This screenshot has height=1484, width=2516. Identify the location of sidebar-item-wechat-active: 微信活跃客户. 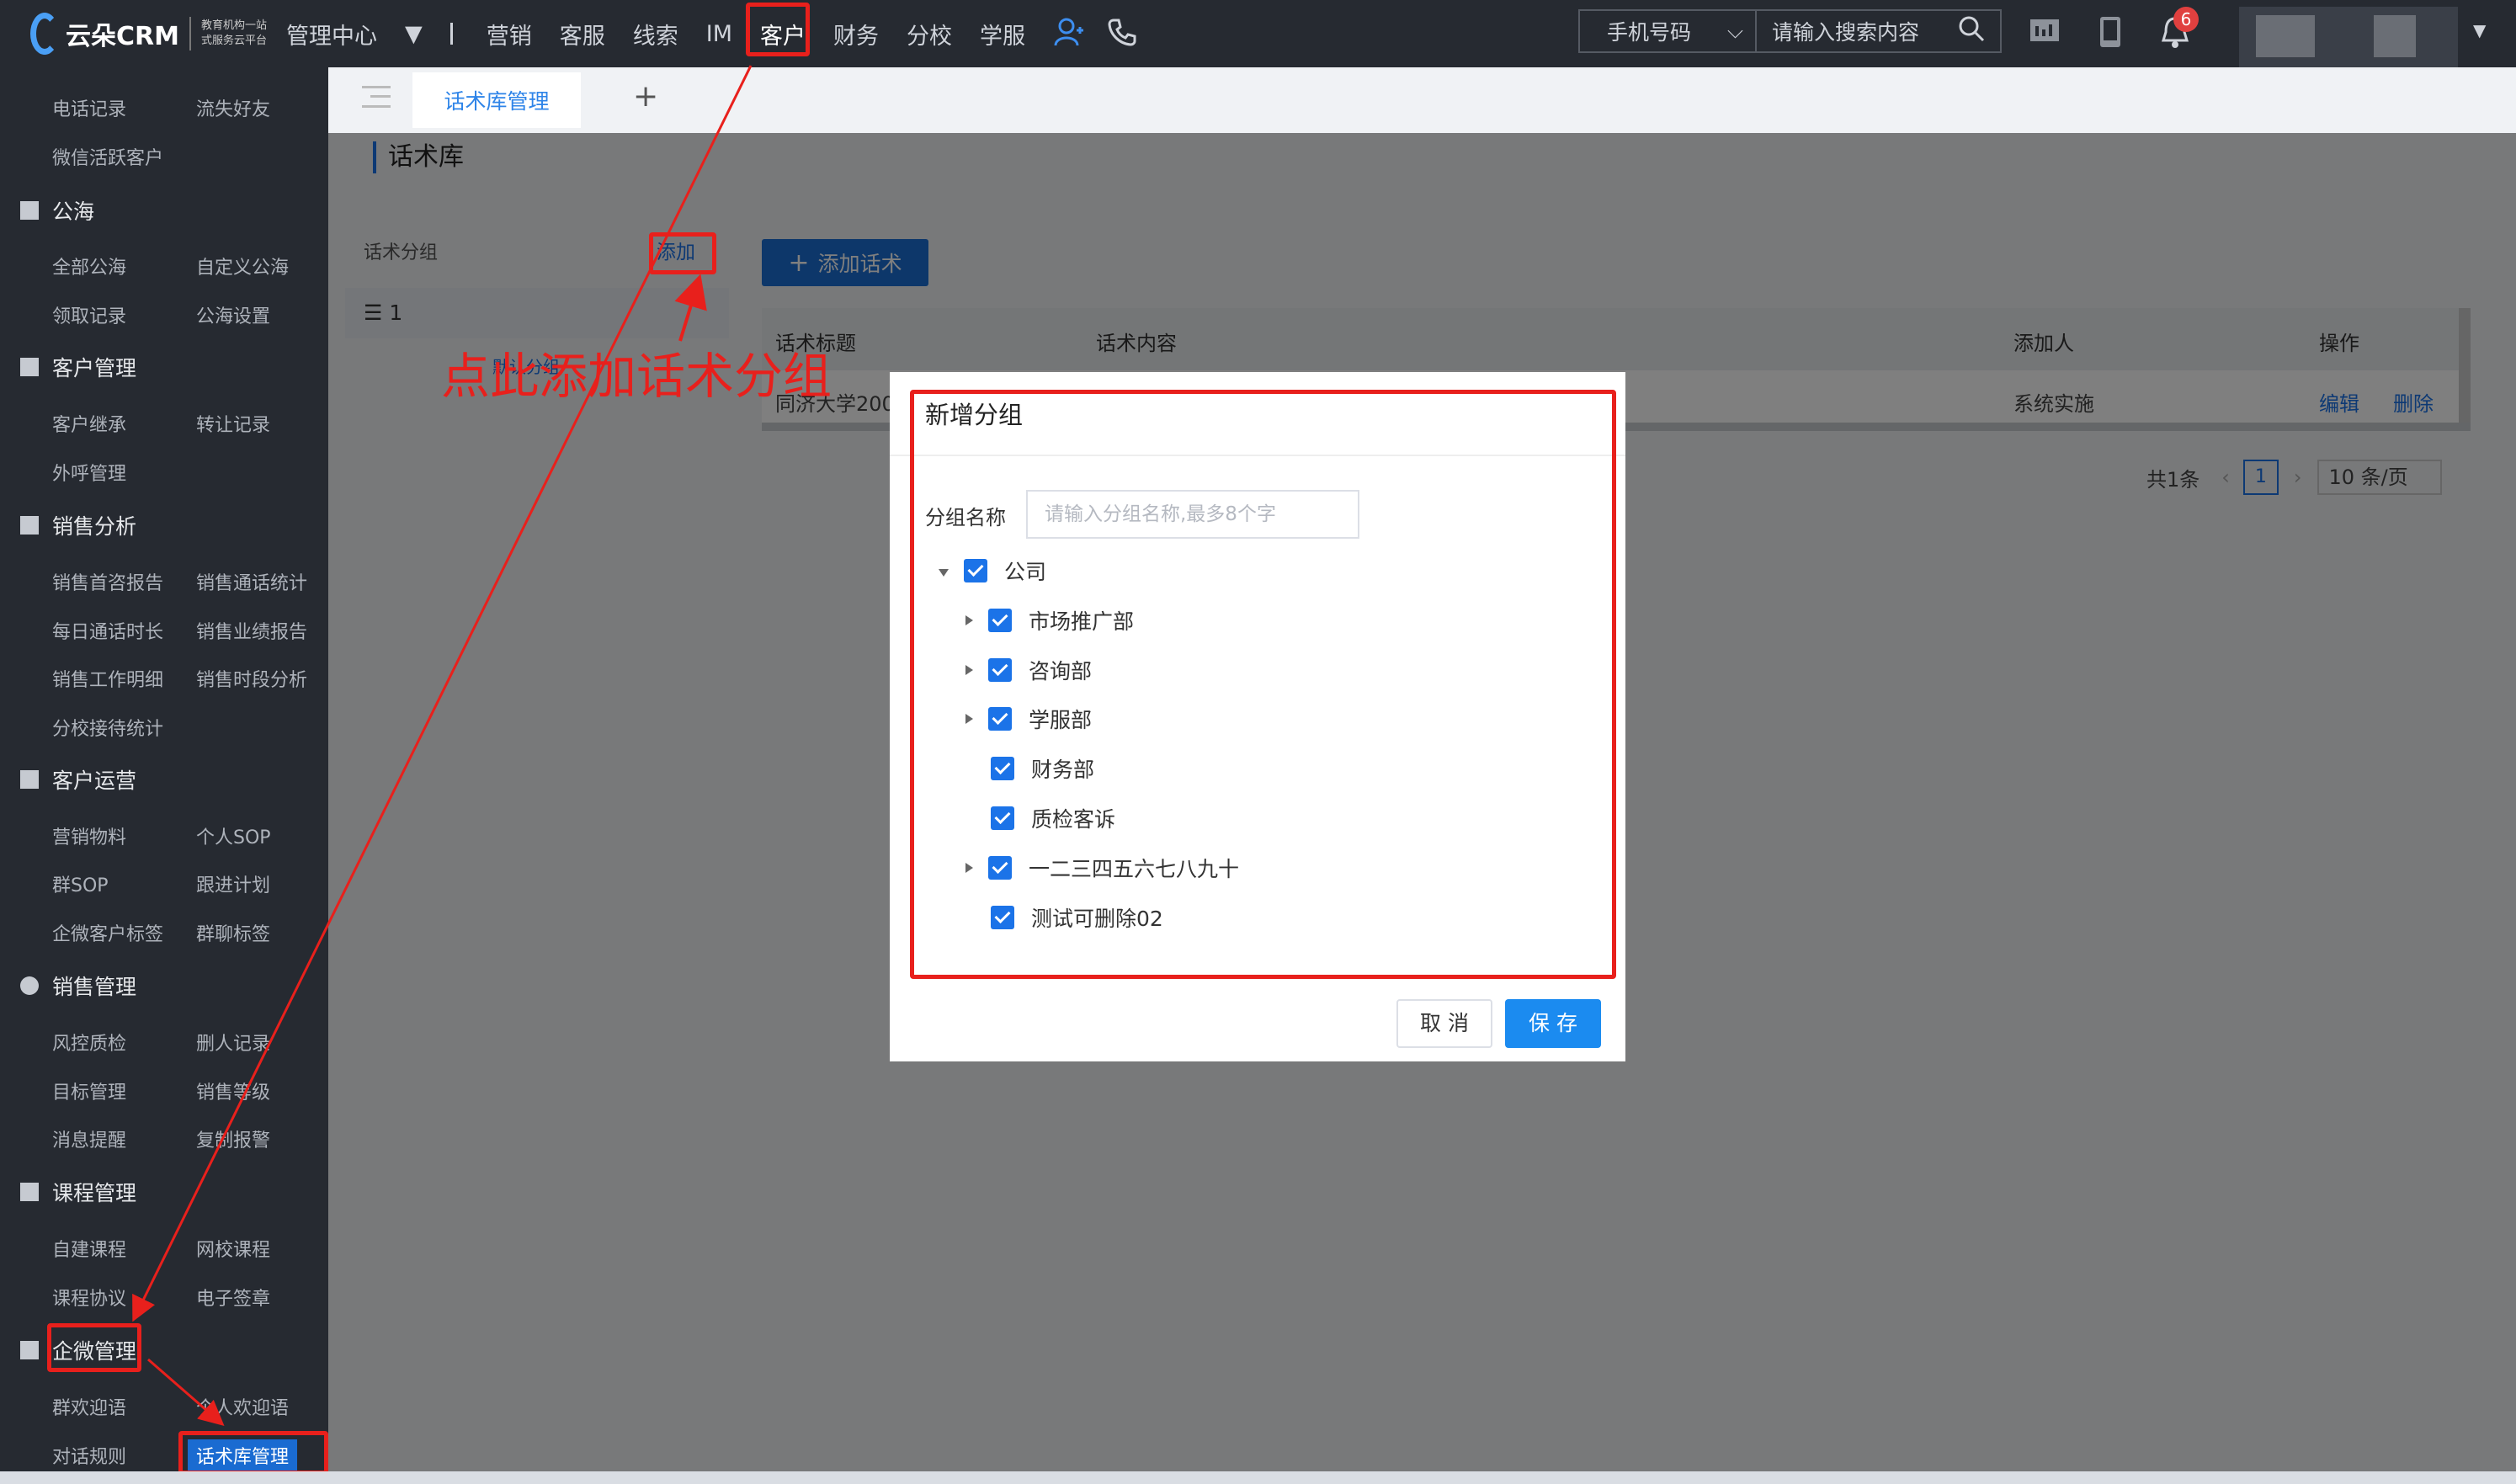
(107, 156).